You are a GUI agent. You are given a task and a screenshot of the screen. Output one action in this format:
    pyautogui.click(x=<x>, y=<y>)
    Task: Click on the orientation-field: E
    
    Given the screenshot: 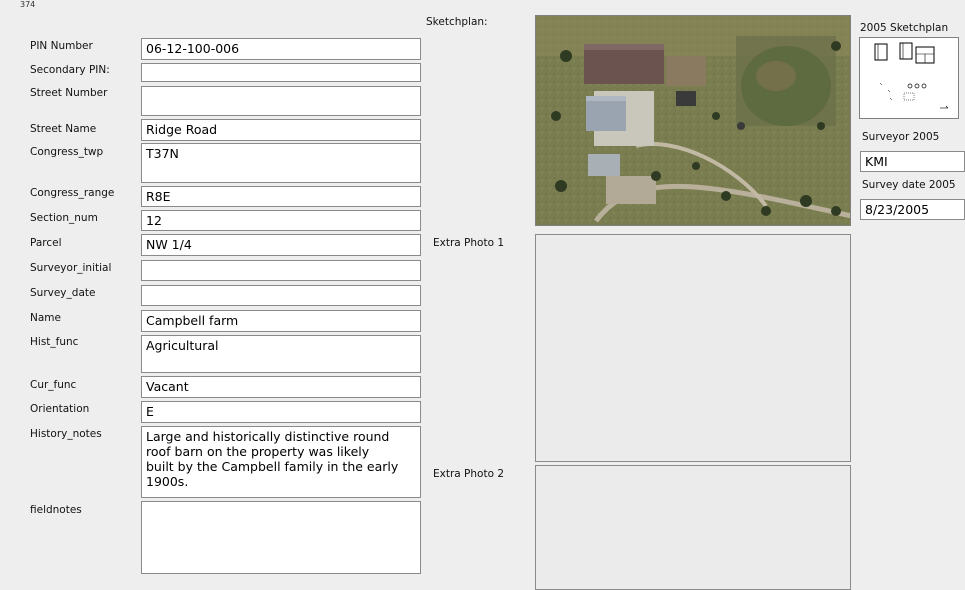 What is the action you would take?
    pyautogui.click(x=281, y=412)
    